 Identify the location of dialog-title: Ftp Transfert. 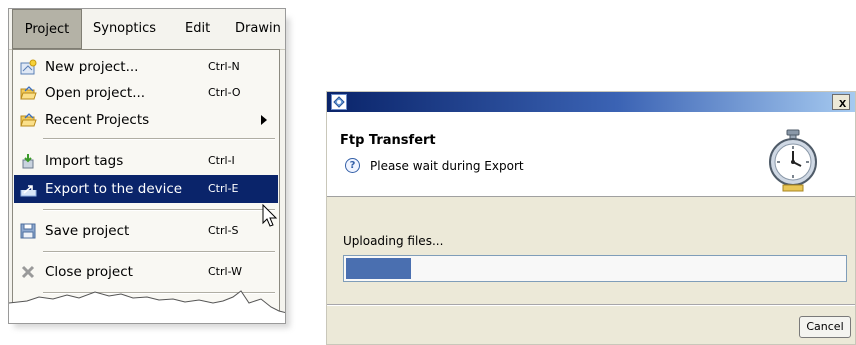
(388, 140).